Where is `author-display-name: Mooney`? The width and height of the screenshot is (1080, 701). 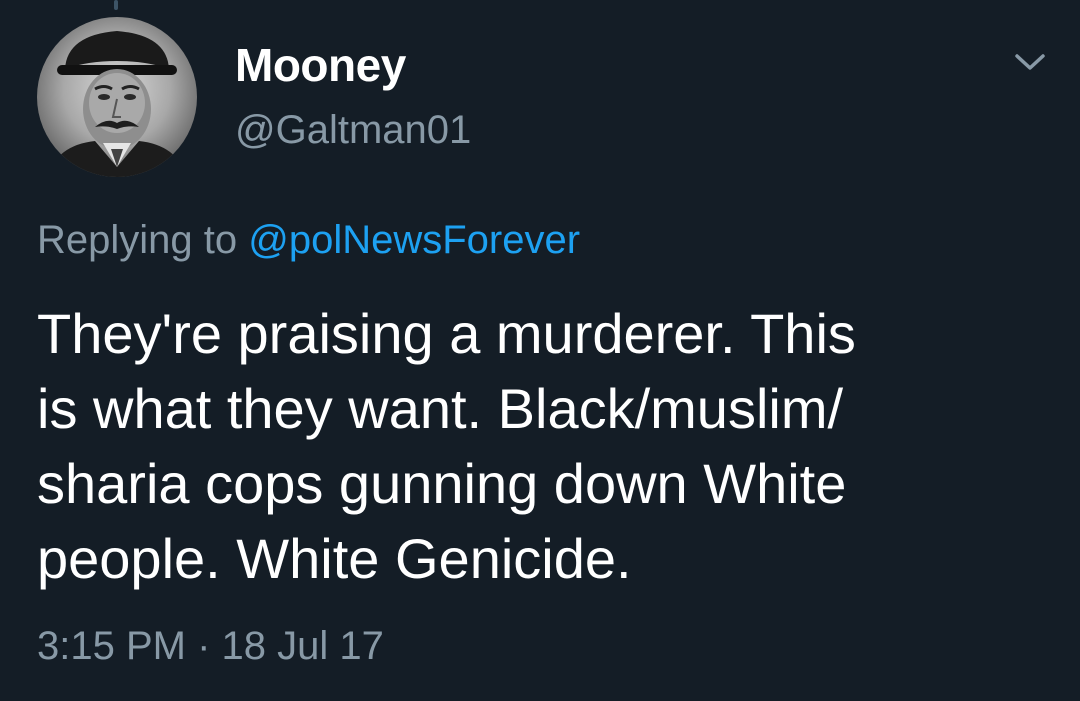
author-display-name: Mooney is located at coordinates (320, 65).